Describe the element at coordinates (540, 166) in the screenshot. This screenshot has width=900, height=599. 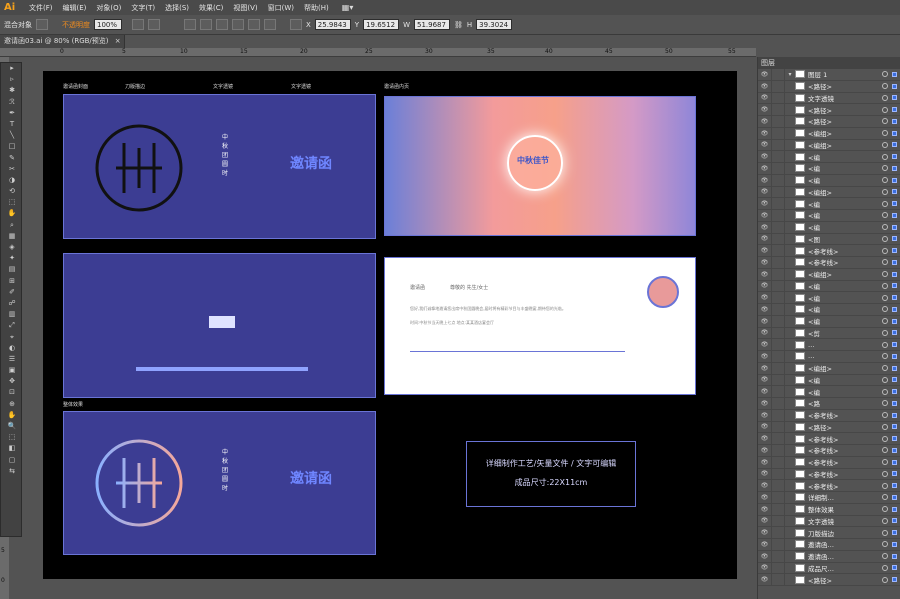
I see `inner-page-card: 中秋佳节` at that location.